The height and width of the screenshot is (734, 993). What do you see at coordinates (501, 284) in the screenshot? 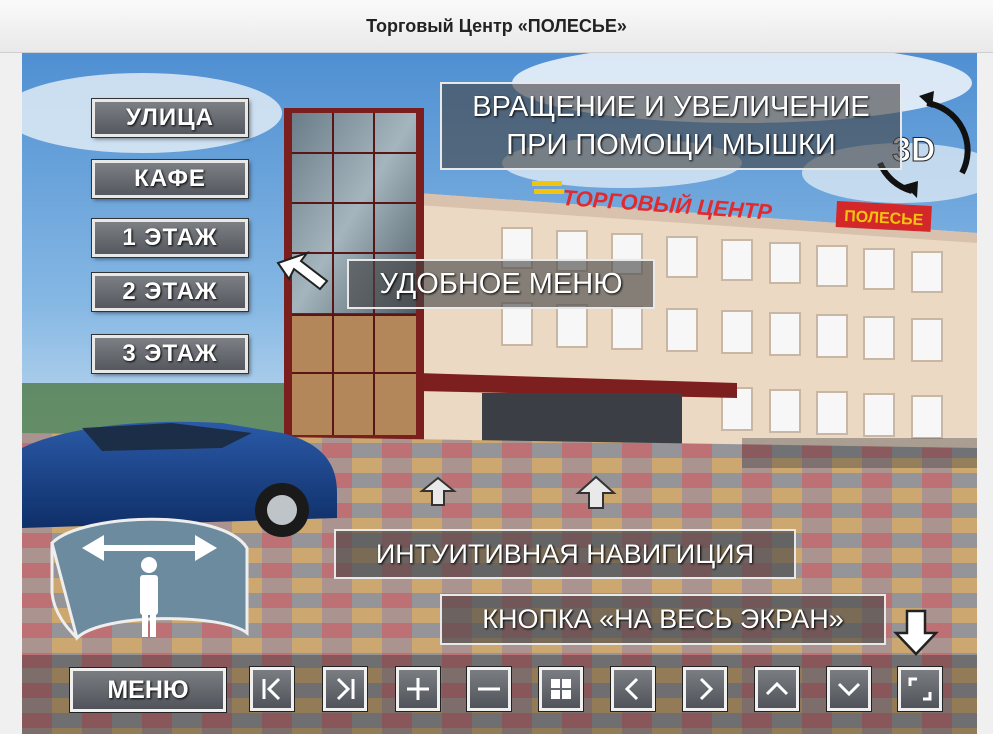
I see `callout-menu: УДОБНОЕ МЕНЮ` at bounding box center [501, 284].